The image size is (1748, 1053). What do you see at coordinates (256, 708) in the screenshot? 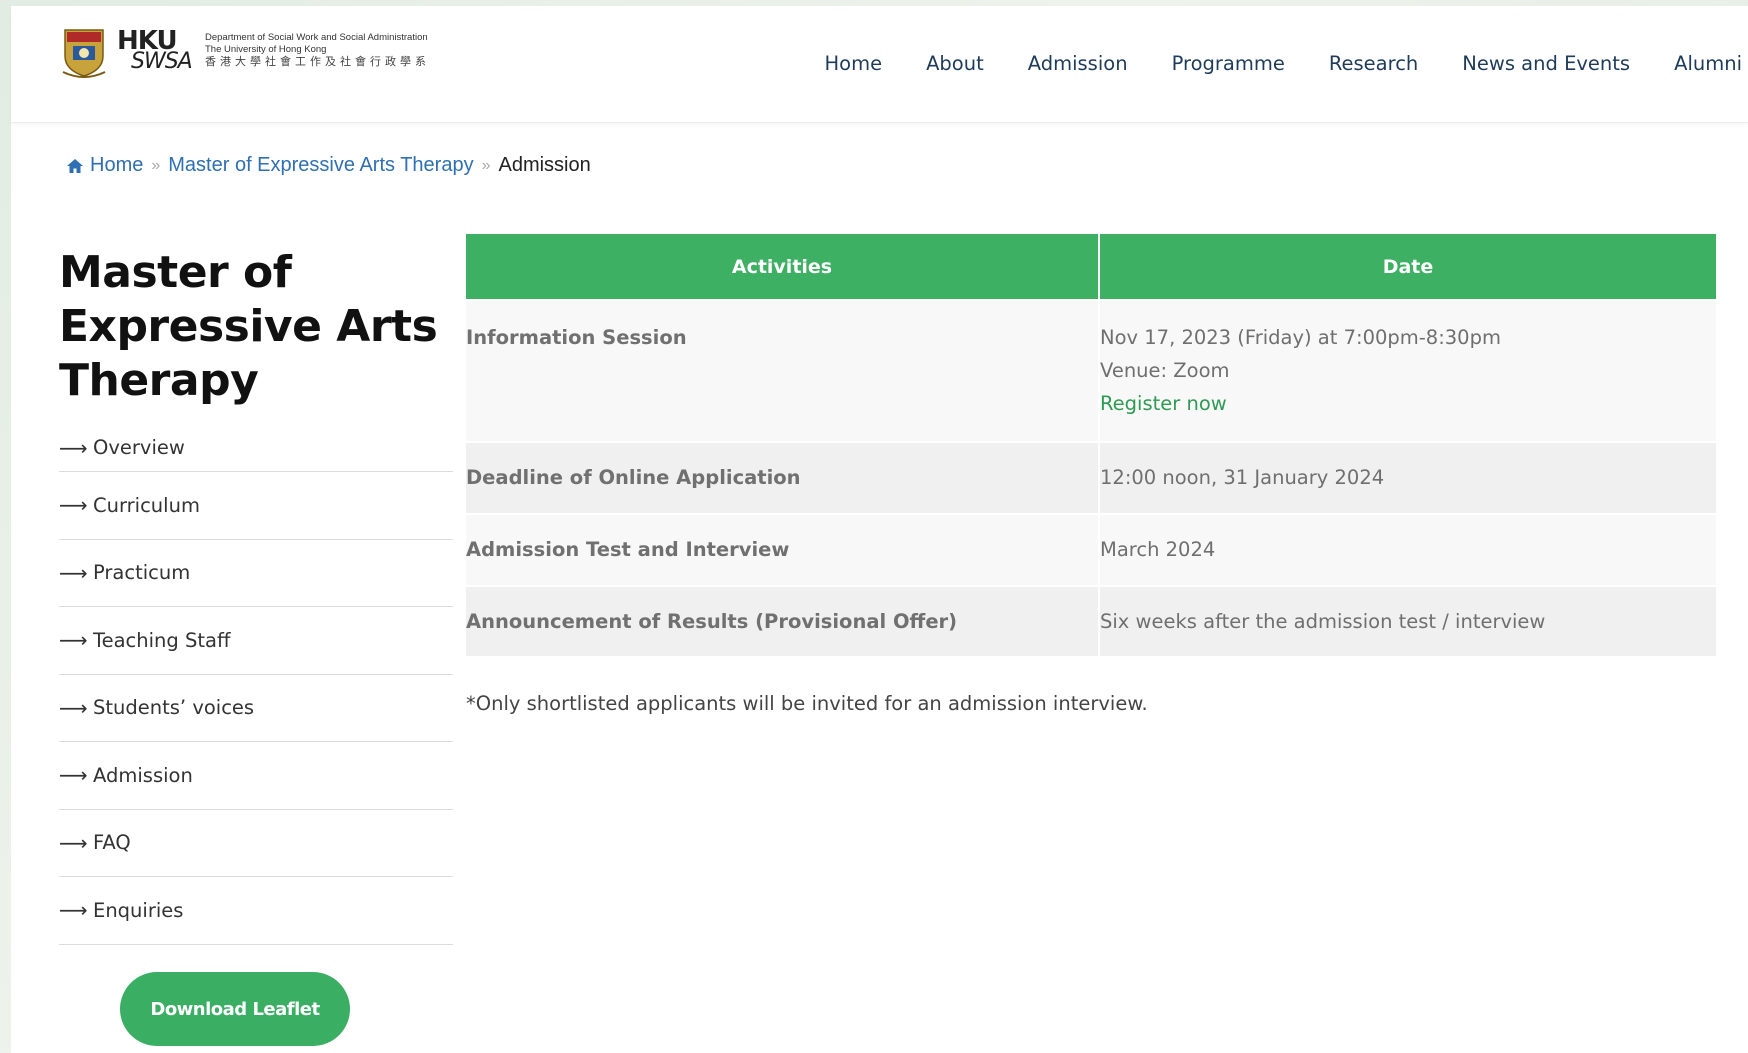
I see `sidebar-item-students-voices: ⟶ Students’ voices` at bounding box center [256, 708].